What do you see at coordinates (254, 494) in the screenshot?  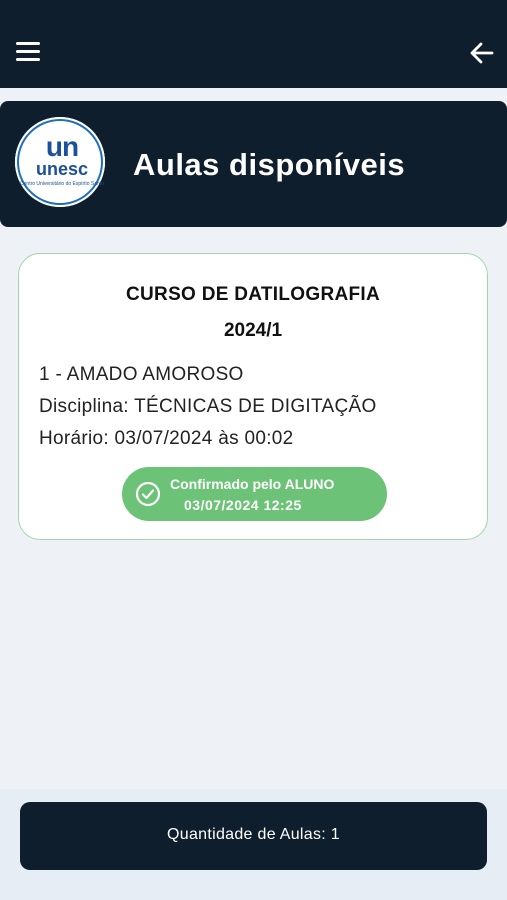 I see `status-badge: Confirmado pelo ALUNO 03/07/2024 12:25` at bounding box center [254, 494].